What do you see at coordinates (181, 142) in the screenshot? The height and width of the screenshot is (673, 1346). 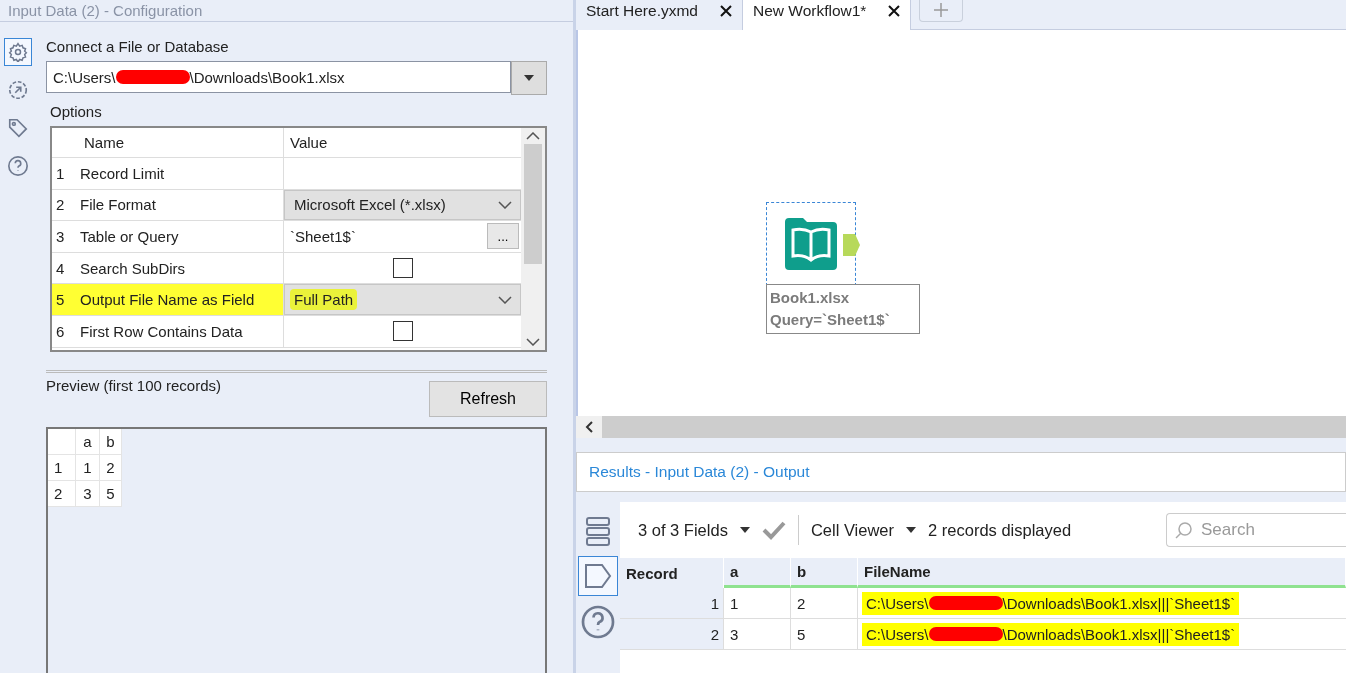 I see `column-header: Name` at bounding box center [181, 142].